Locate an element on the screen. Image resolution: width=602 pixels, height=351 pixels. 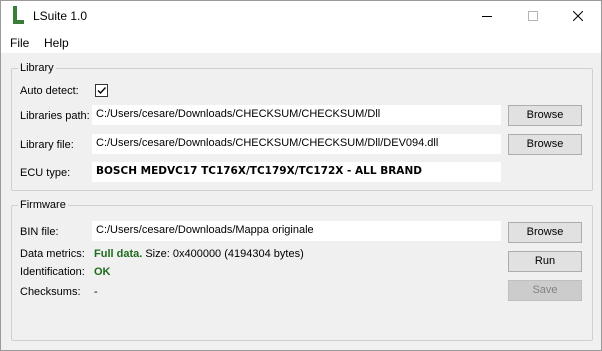
identification-label: Identification: is located at coordinates (52, 272).